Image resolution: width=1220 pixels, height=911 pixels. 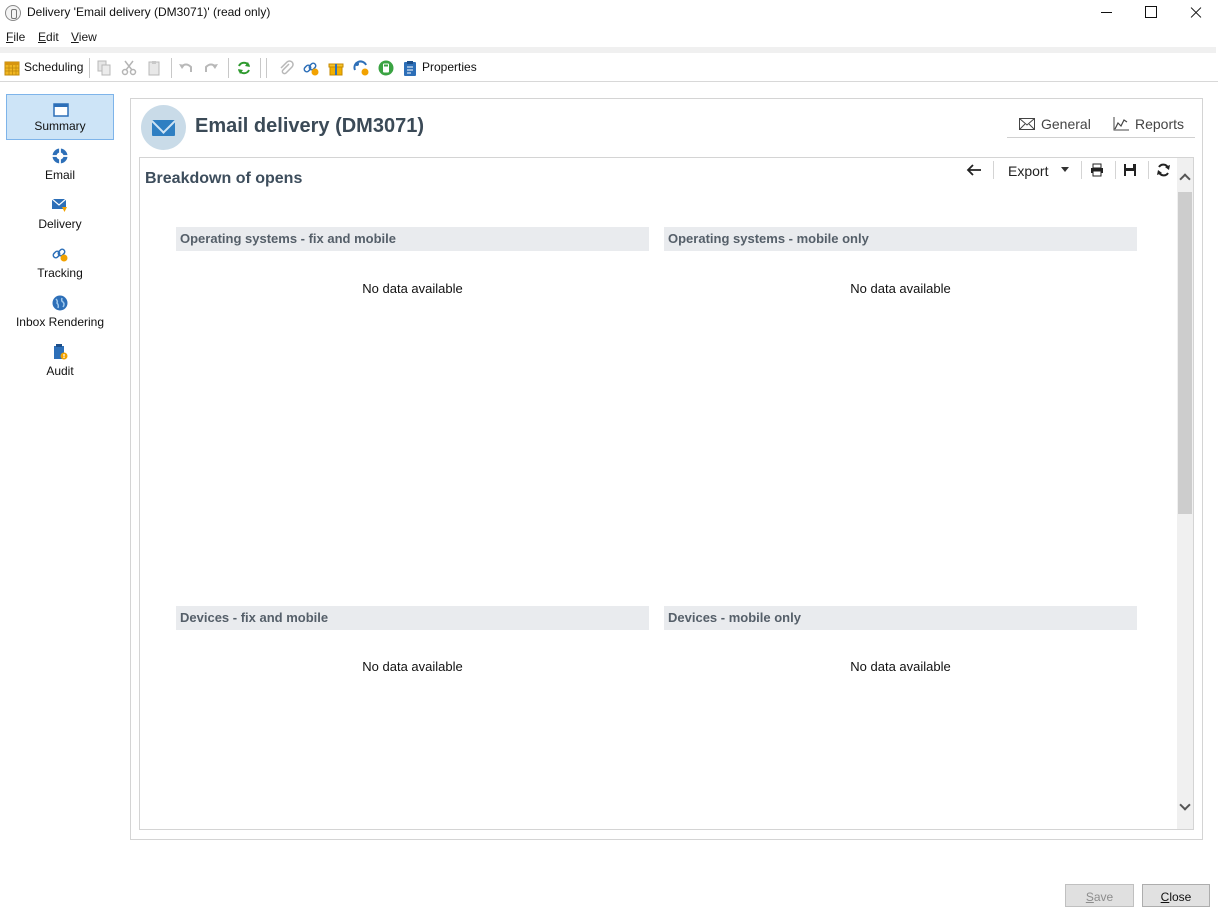 What do you see at coordinates (60, 156) in the screenshot?
I see `email-icon` at bounding box center [60, 156].